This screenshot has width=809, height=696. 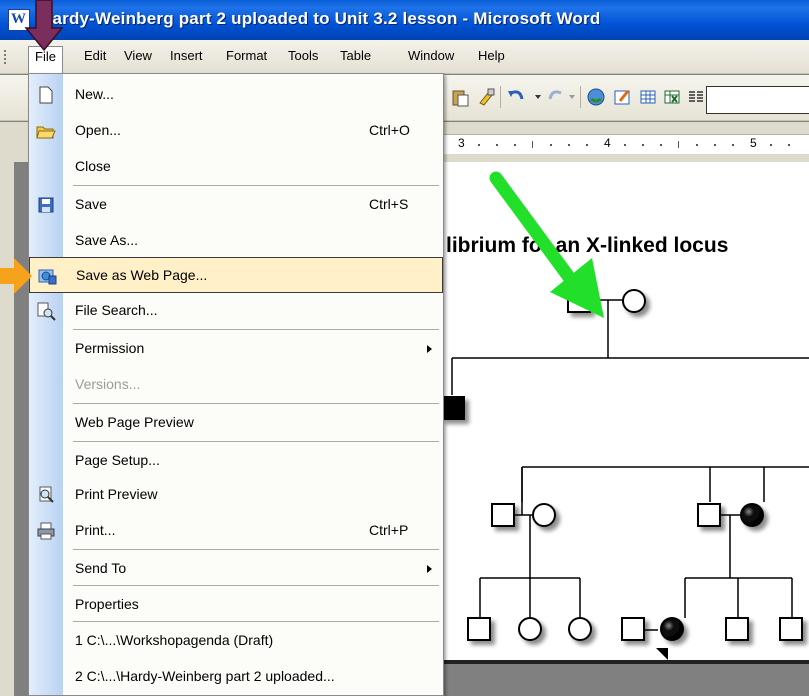 I want to click on menu-insert: Insert, so click(x=186, y=57).